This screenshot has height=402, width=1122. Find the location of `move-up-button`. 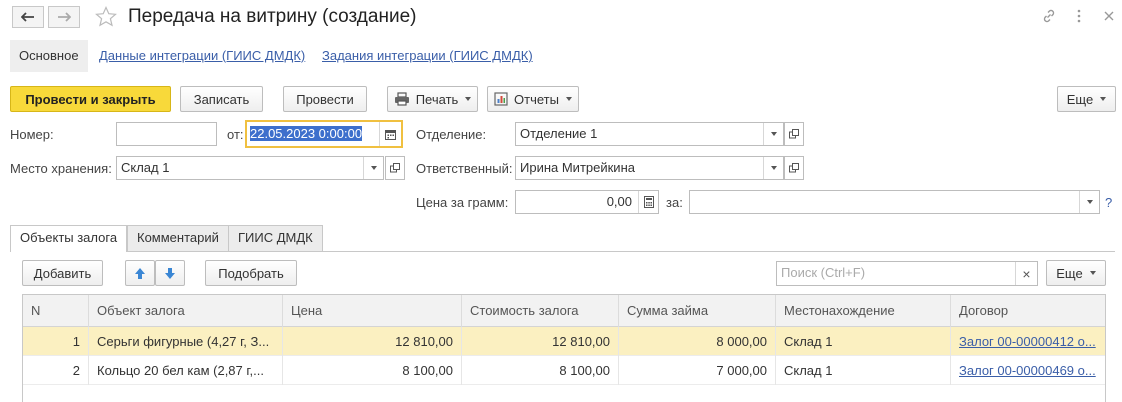

move-up-button is located at coordinates (140, 273).